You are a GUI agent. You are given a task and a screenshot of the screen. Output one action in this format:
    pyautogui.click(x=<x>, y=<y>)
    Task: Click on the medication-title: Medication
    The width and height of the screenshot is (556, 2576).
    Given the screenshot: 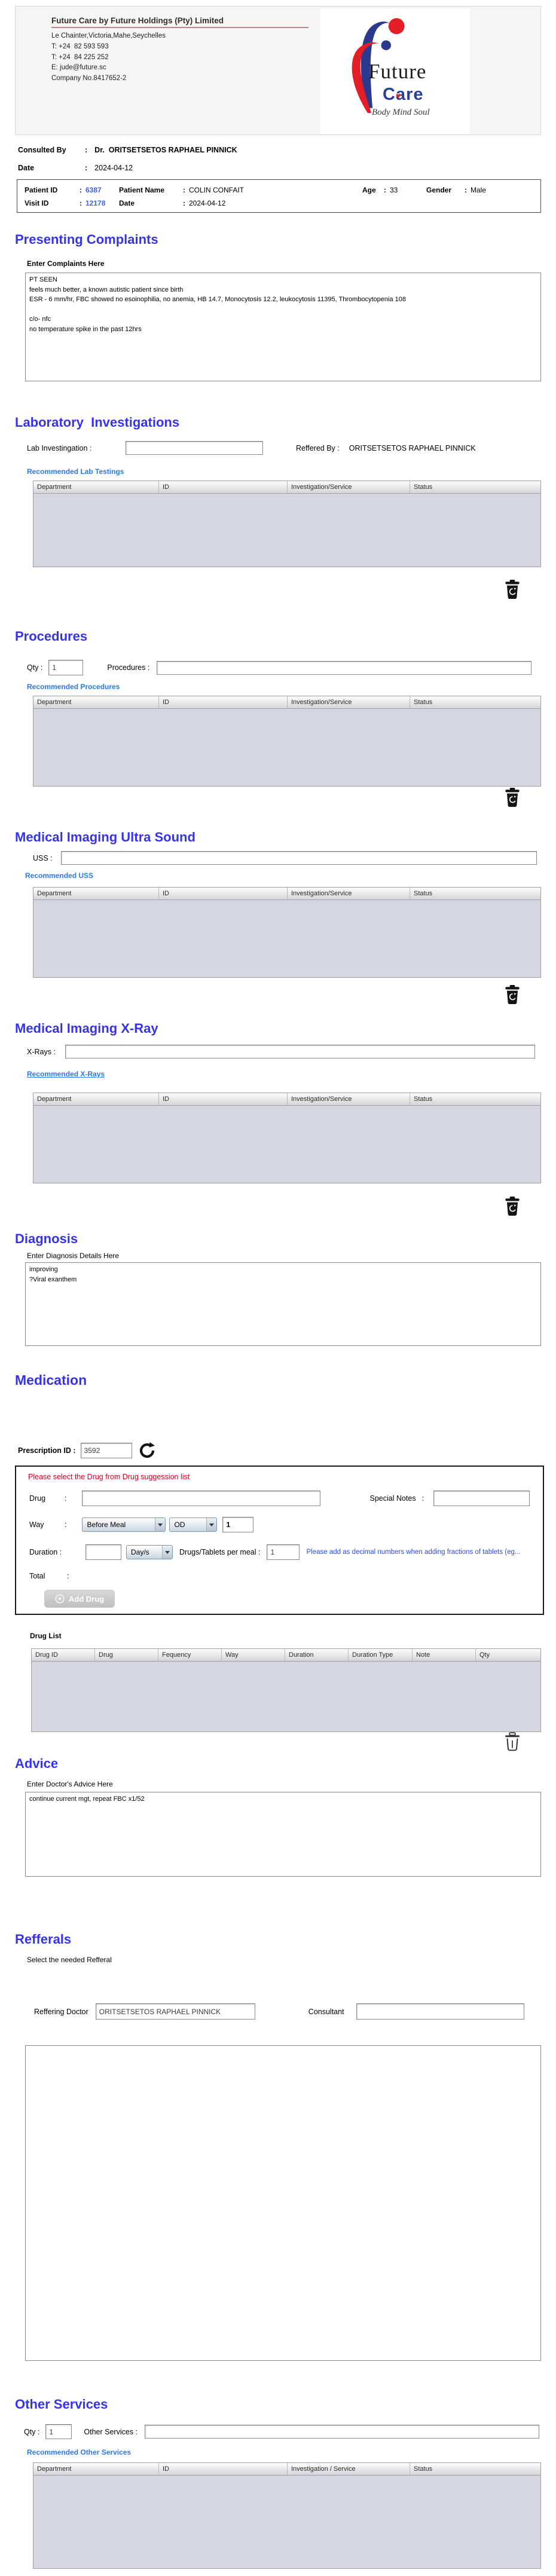 What is the action you would take?
    pyautogui.click(x=51, y=1380)
    